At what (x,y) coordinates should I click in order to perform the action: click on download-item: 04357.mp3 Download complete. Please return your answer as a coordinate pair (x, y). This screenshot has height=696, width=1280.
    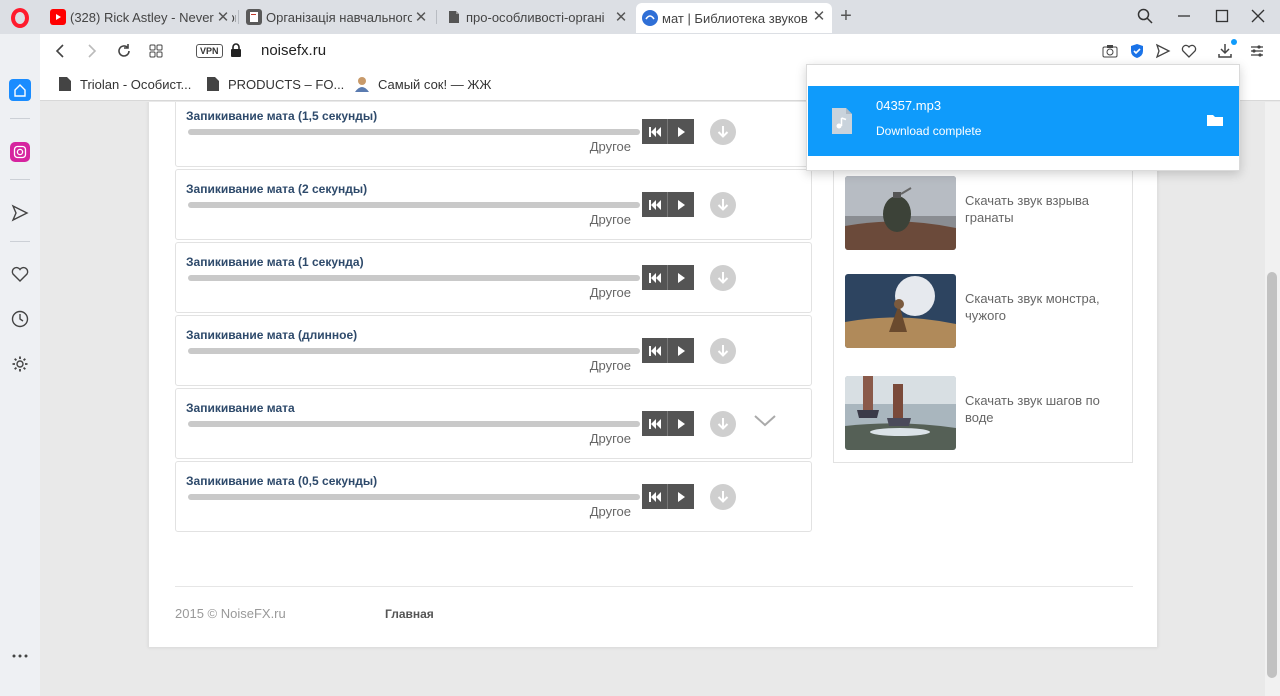
    Looking at the image, I should click on (1023, 121).